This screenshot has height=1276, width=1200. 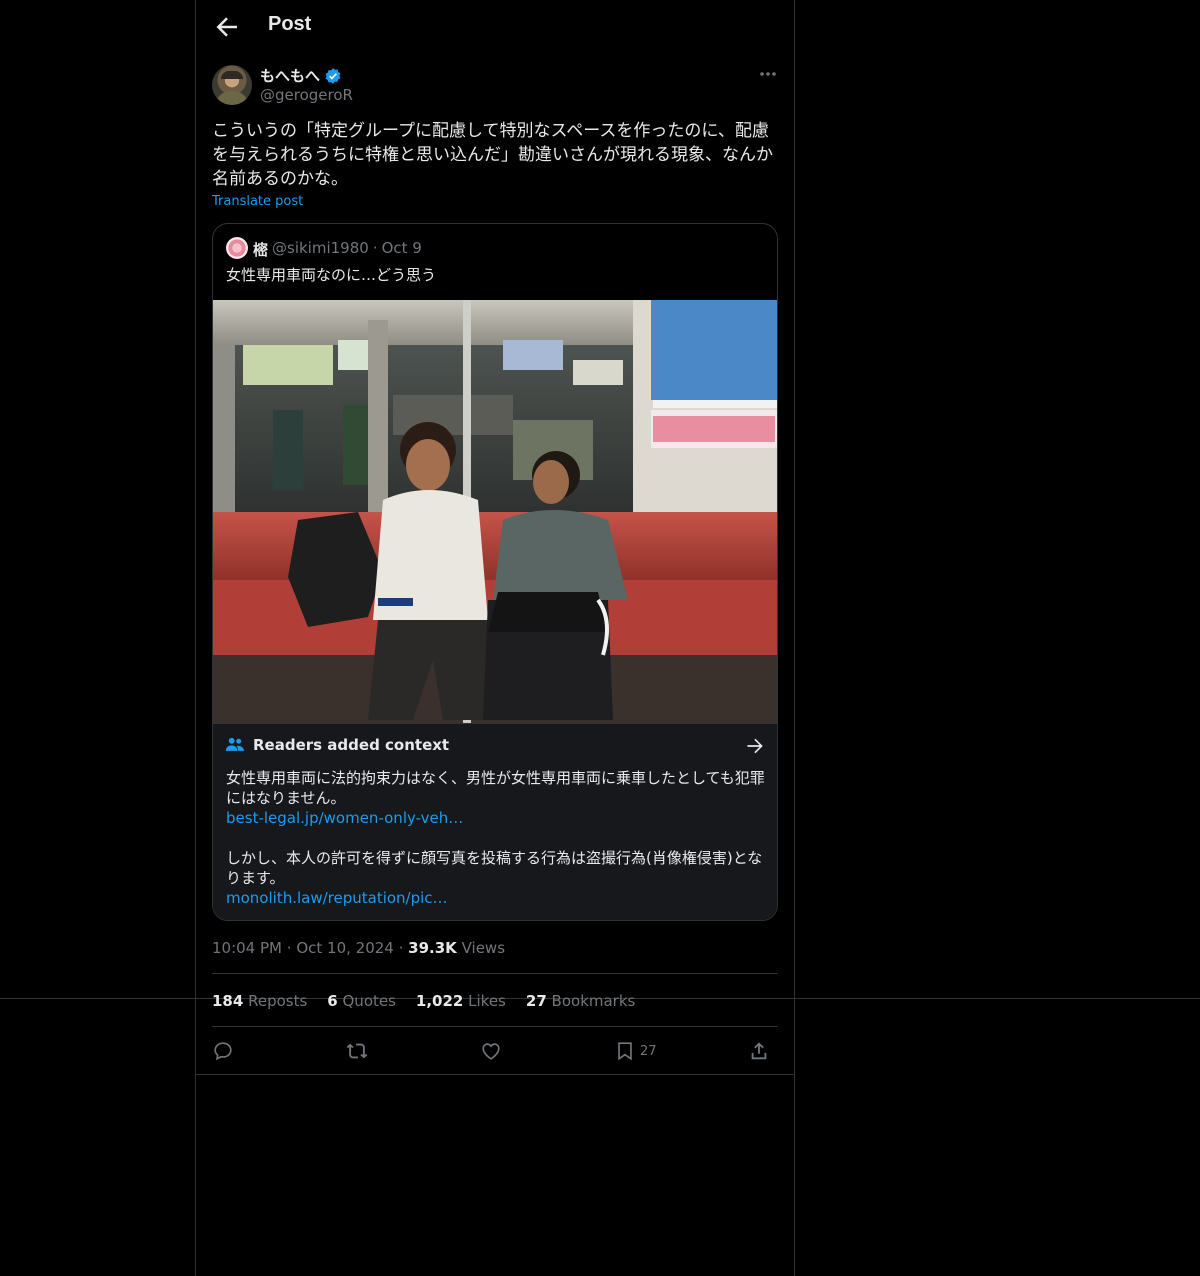 What do you see at coordinates (487, 1001) in the screenshot?
I see `likes-label: Likes` at bounding box center [487, 1001].